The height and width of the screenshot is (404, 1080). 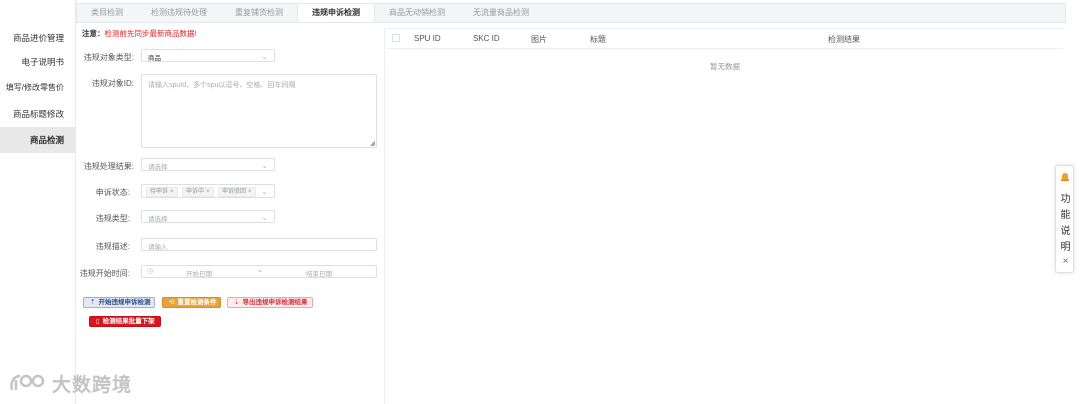 What do you see at coordinates (417, 13) in the screenshot?
I see `tab-no-sales-check: 商品无动销检测` at bounding box center [417, 13].